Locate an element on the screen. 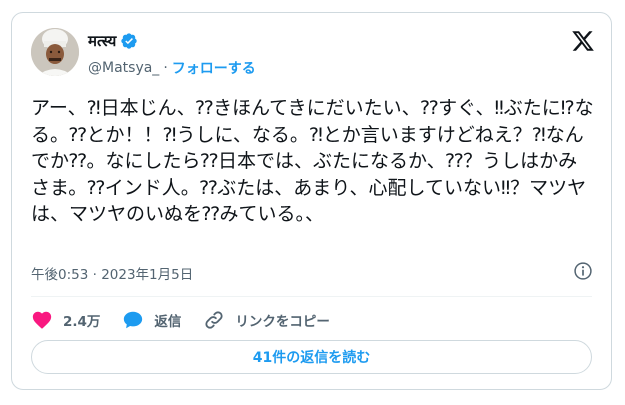  read-replies-button: 41件の返信を読む is located at coordinates (311, 357).